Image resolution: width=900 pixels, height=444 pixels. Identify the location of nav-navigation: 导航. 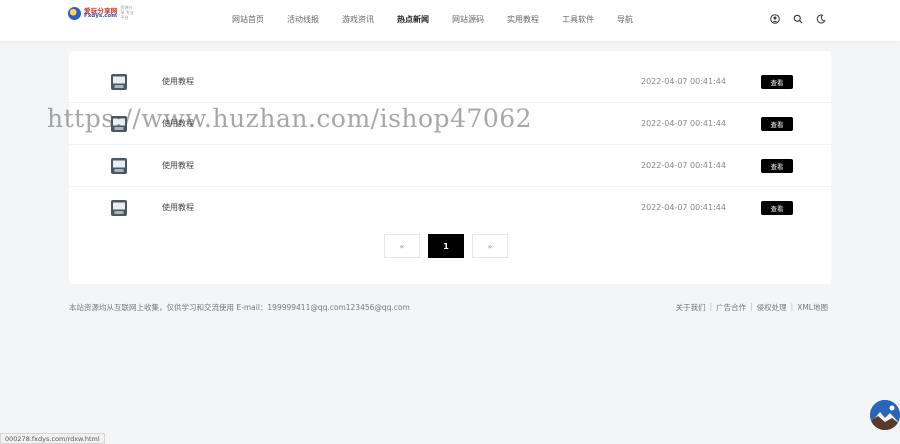
(625, 20).